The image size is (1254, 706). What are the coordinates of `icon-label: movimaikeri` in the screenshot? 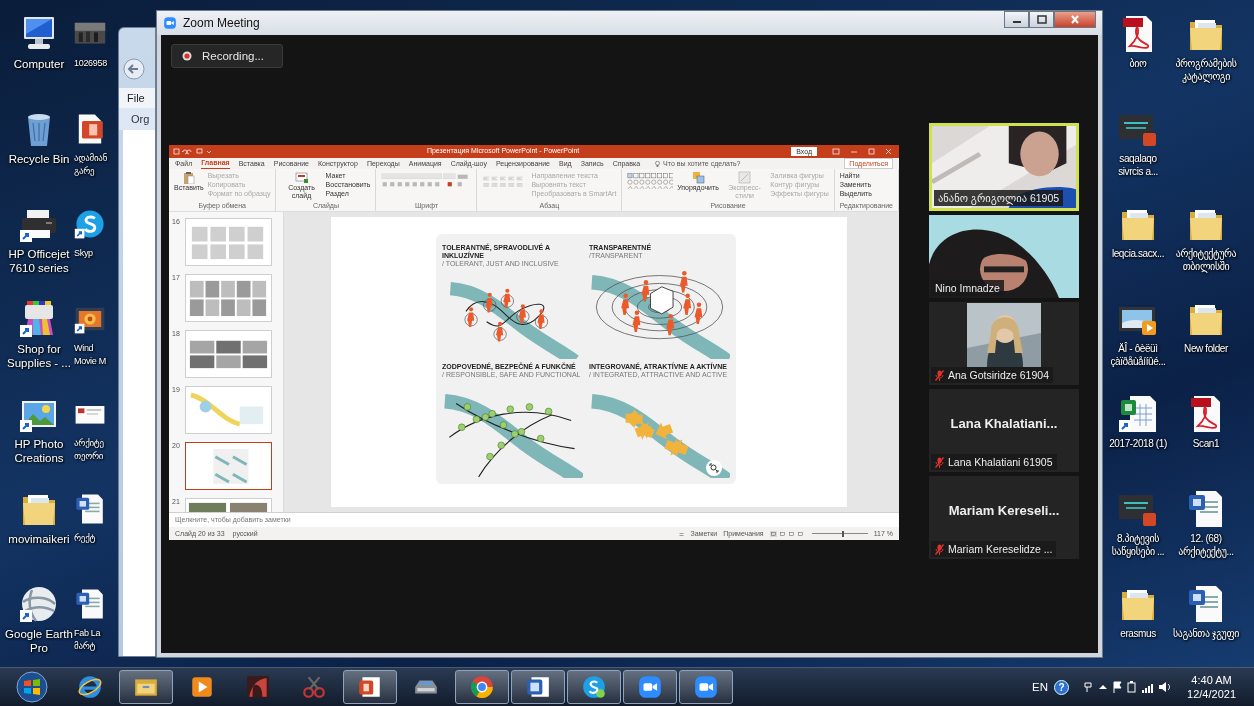 It's located at (39, 539).